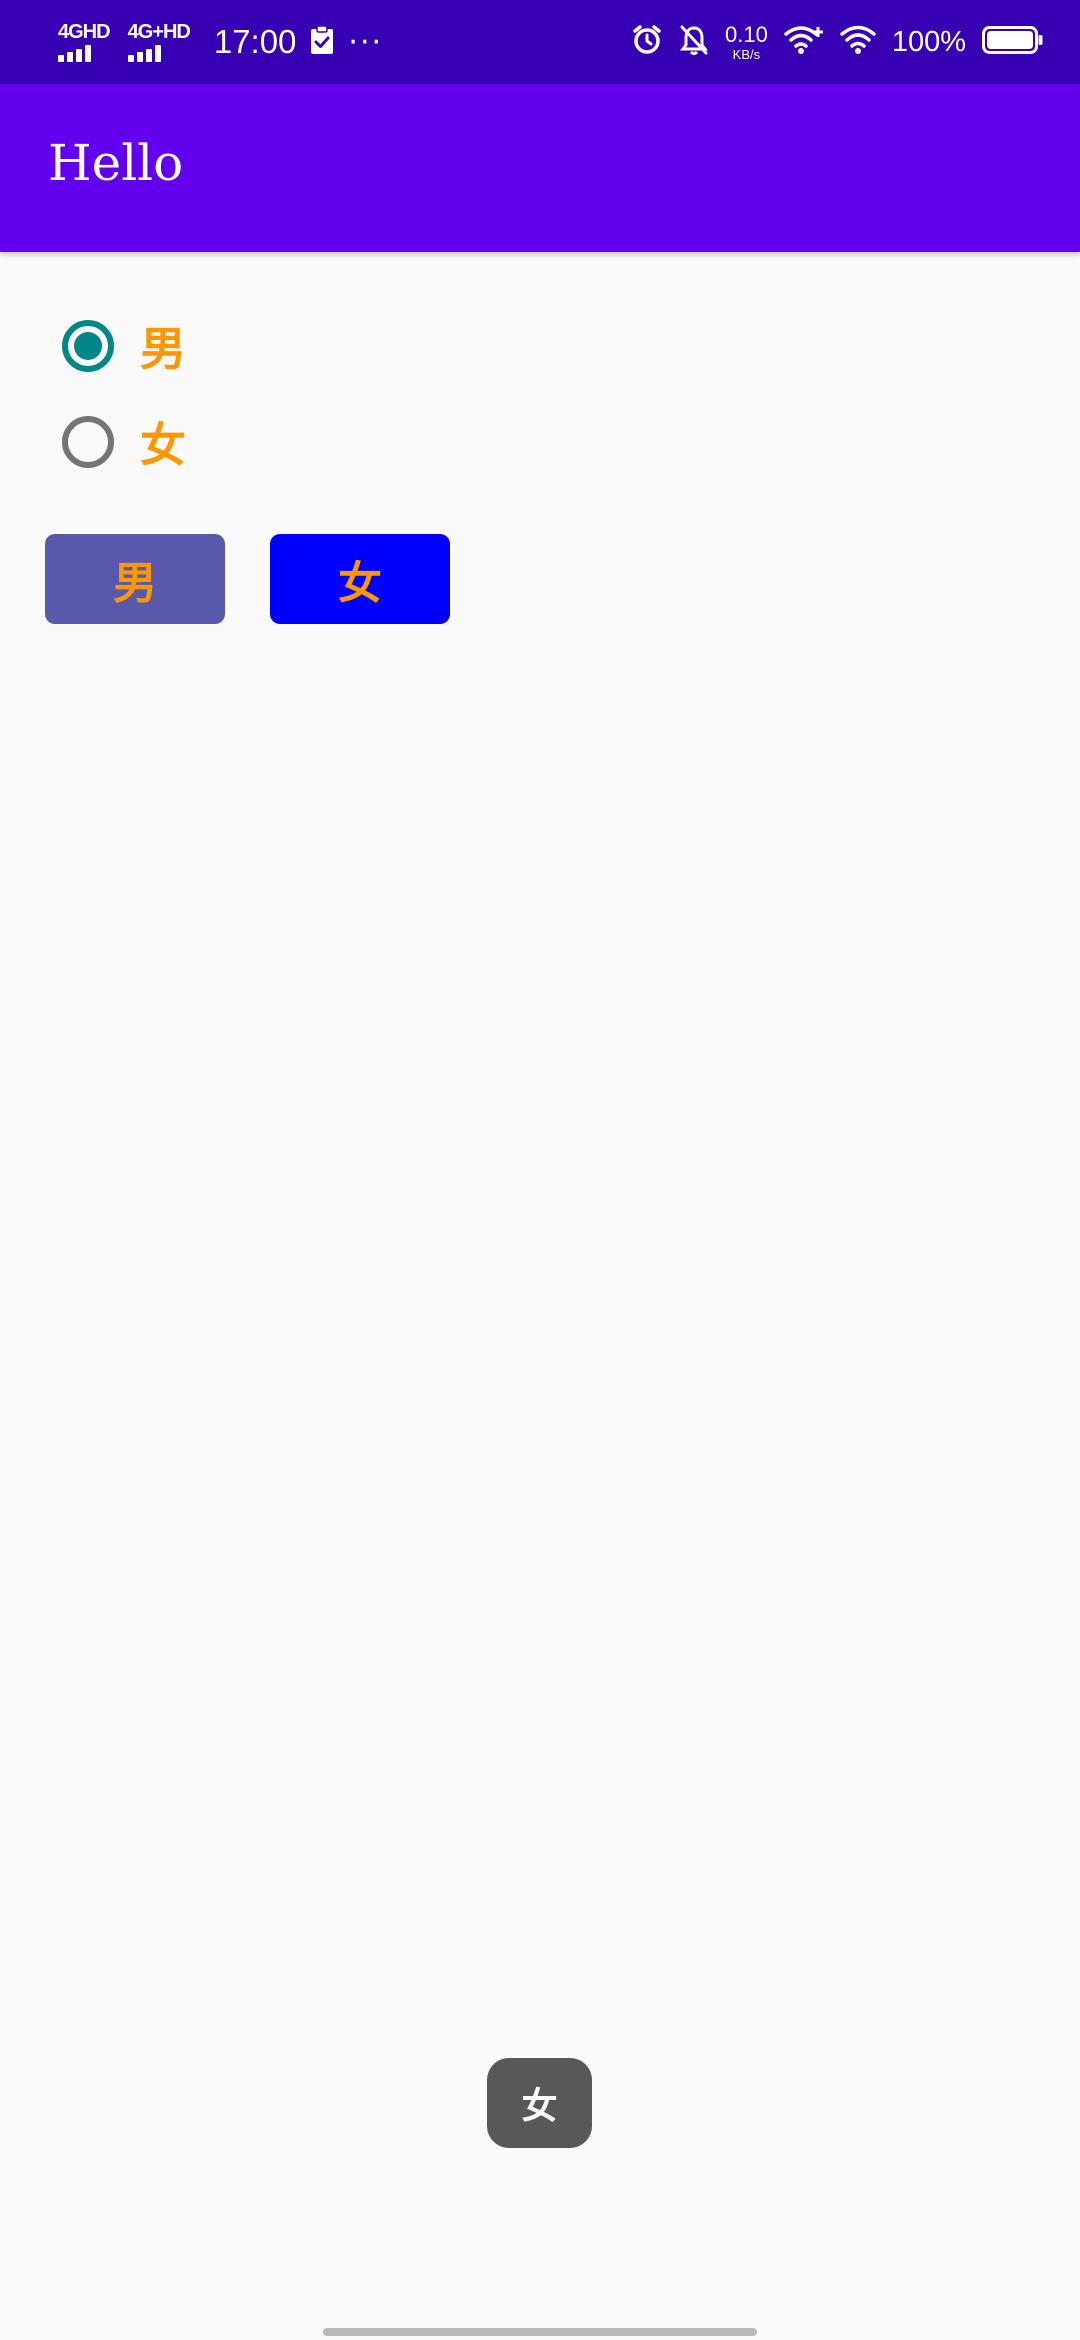 The image size is (1080, 2340). I want to click on radio-unchecked-icon, so click(88, 442).